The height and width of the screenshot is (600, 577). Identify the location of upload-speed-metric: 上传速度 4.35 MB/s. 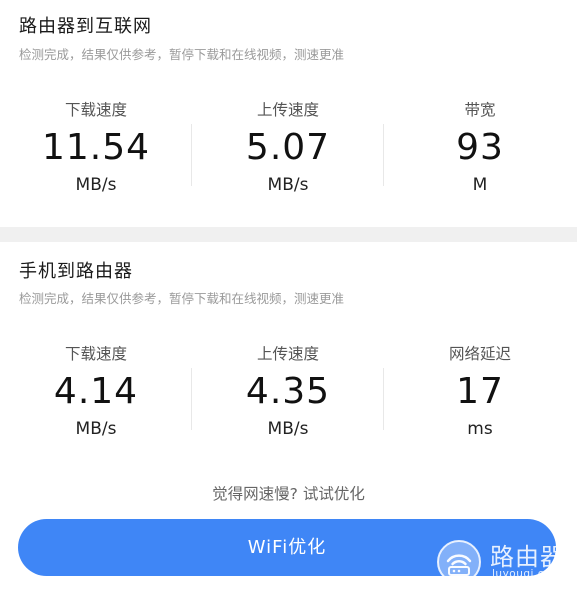
(288, 399).